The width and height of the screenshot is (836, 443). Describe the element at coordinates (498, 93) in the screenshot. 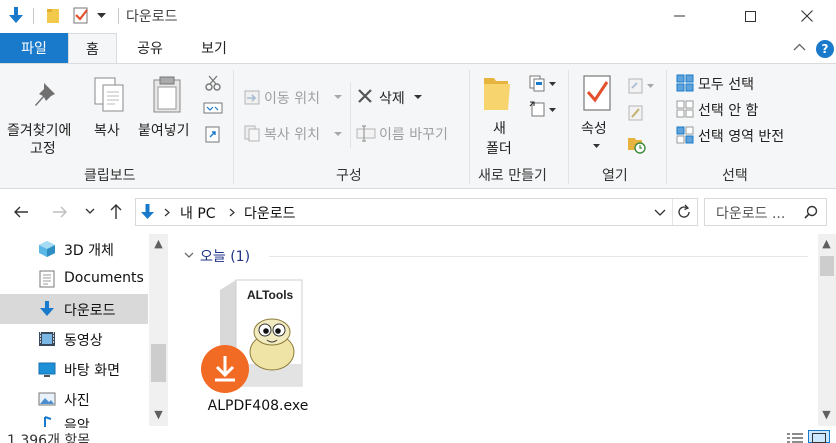

I see `new-folder-icon` at that location.